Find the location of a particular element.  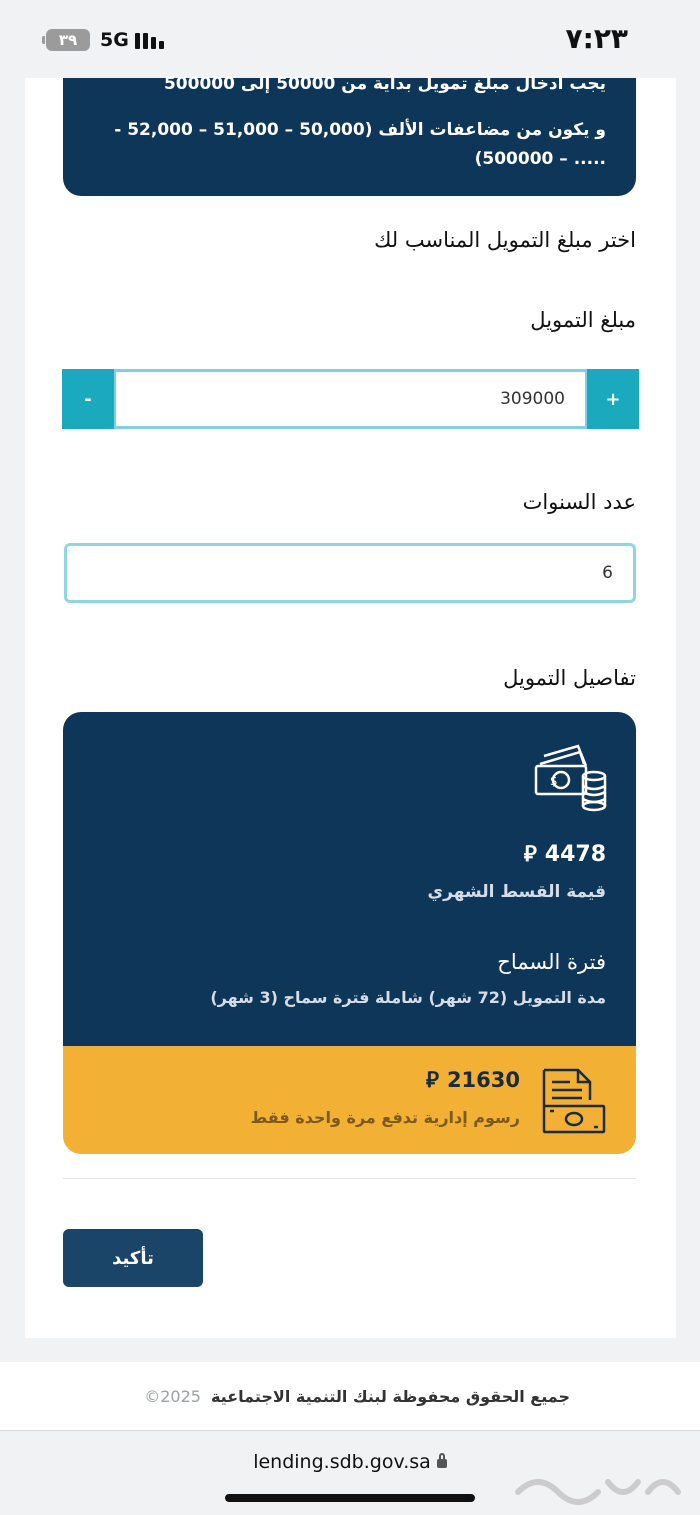

network-type: 5G is located at coordinates (114, 40).